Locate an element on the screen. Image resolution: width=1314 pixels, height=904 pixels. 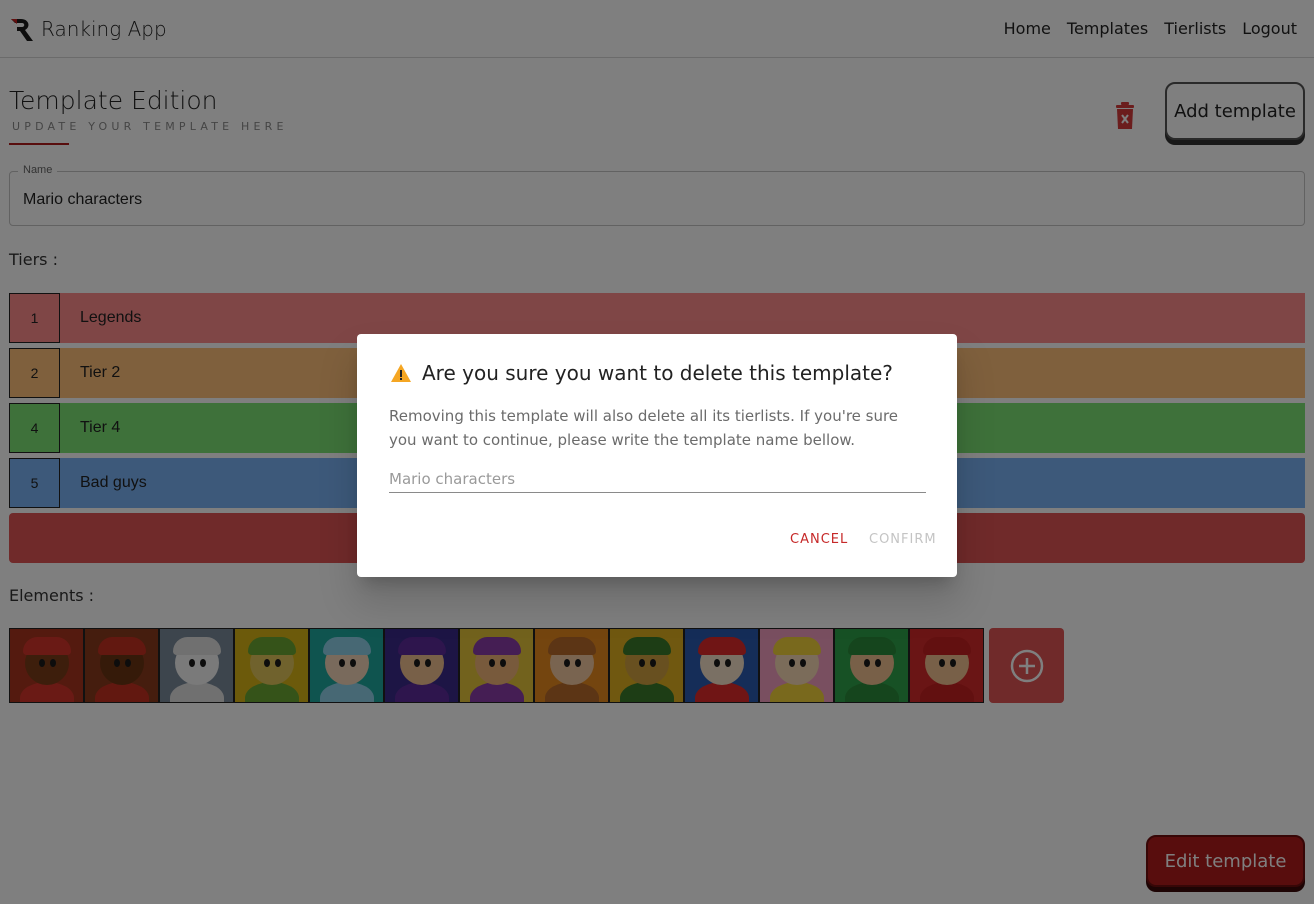
warning-icon is located at coordinates (401, 373).